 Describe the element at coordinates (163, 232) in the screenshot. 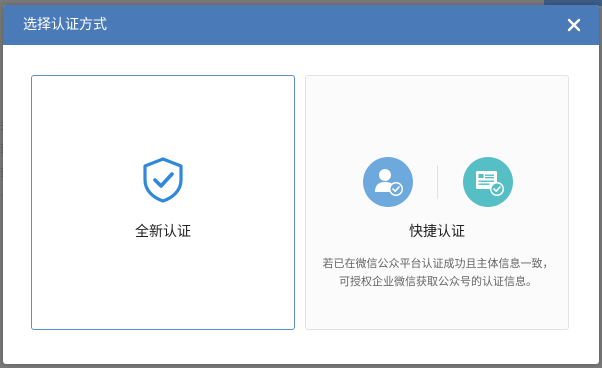

I see `new-certification-title: 全新认证` at that location.